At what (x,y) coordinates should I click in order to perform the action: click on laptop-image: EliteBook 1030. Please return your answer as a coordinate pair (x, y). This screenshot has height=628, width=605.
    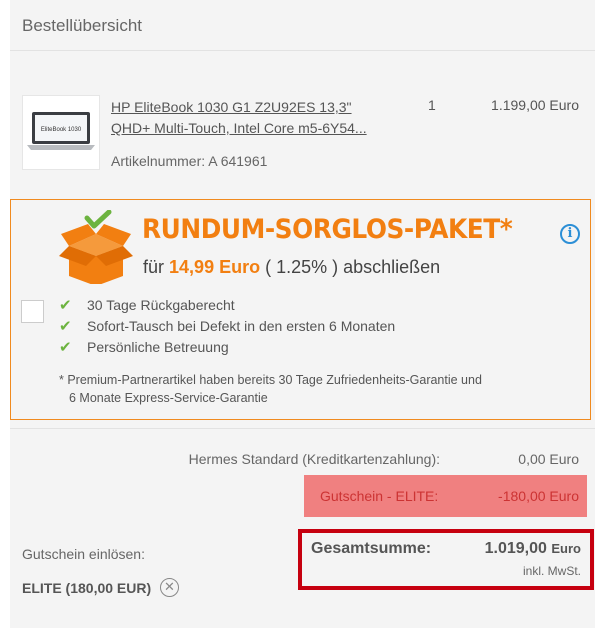
    Looking at the image, I should click on (61, 131).